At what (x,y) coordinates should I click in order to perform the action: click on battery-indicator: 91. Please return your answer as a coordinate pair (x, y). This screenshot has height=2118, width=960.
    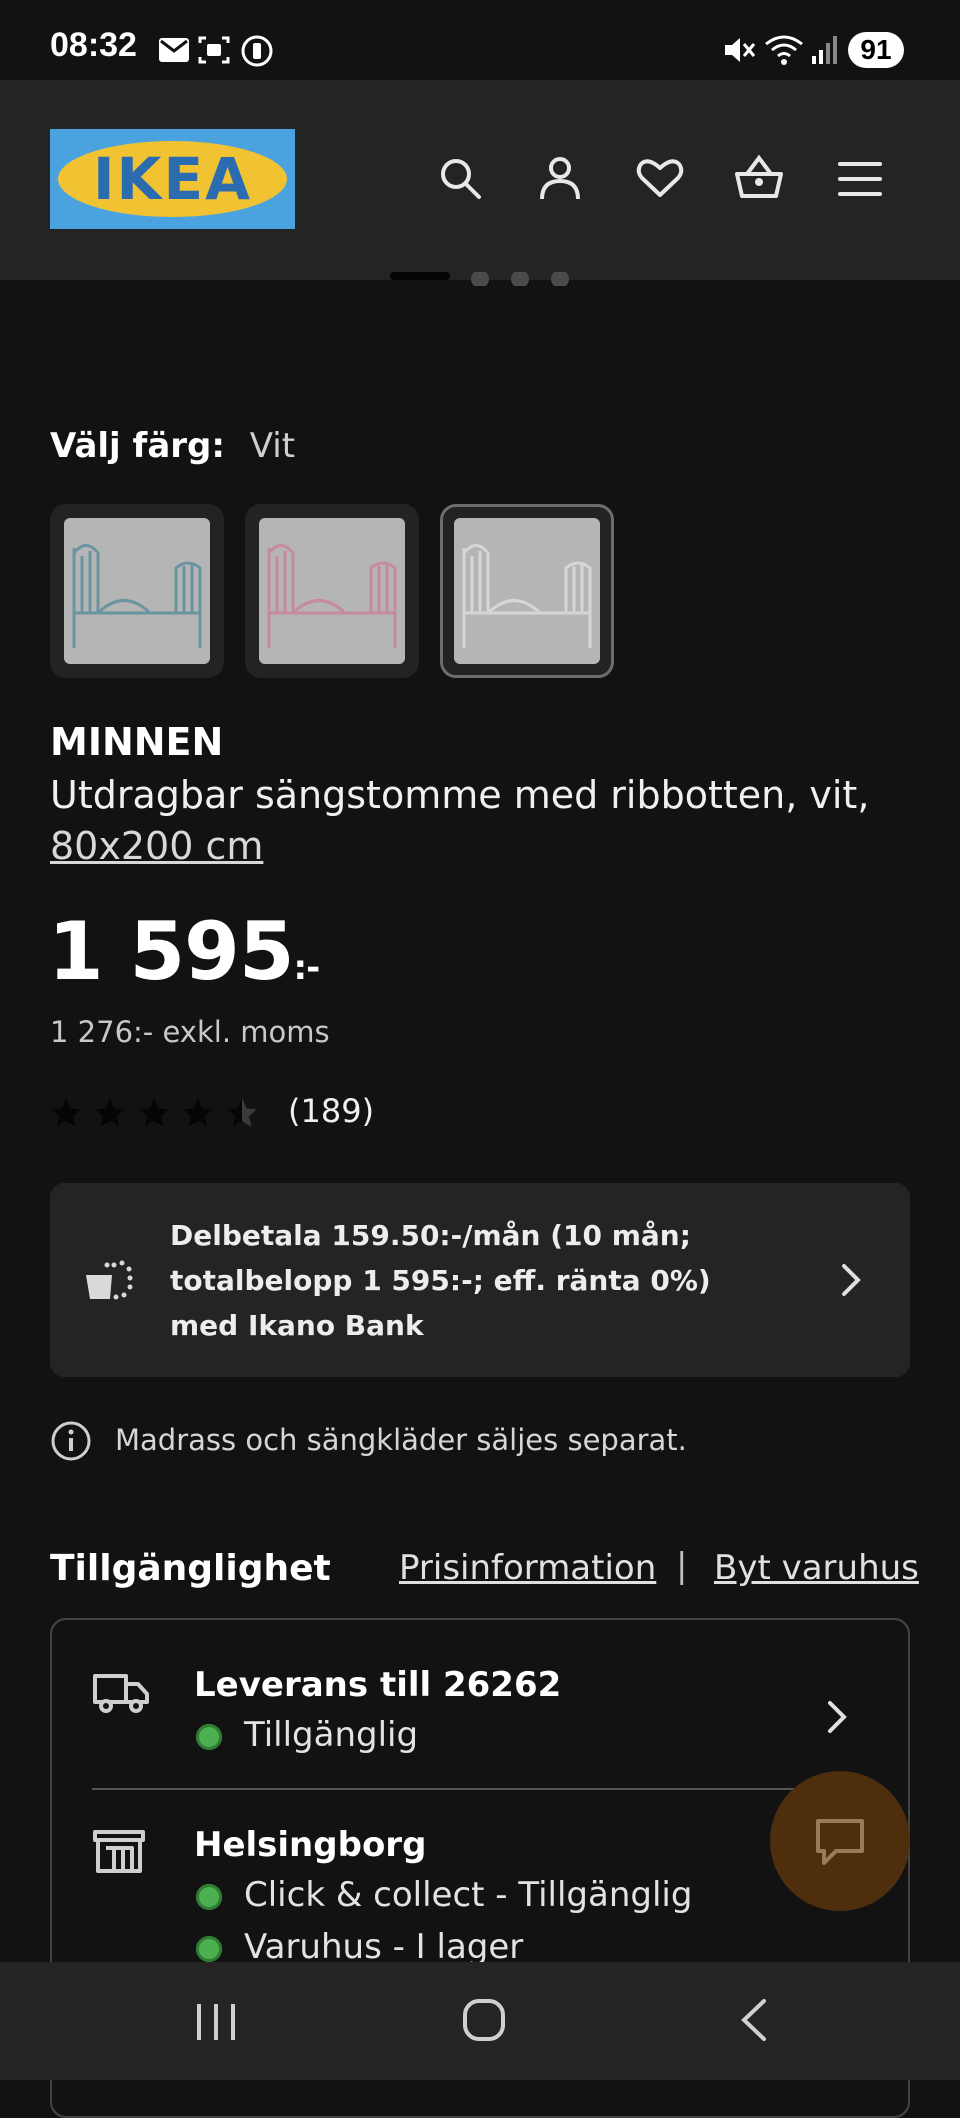
    Looking at the image, I should click on (876, 50).